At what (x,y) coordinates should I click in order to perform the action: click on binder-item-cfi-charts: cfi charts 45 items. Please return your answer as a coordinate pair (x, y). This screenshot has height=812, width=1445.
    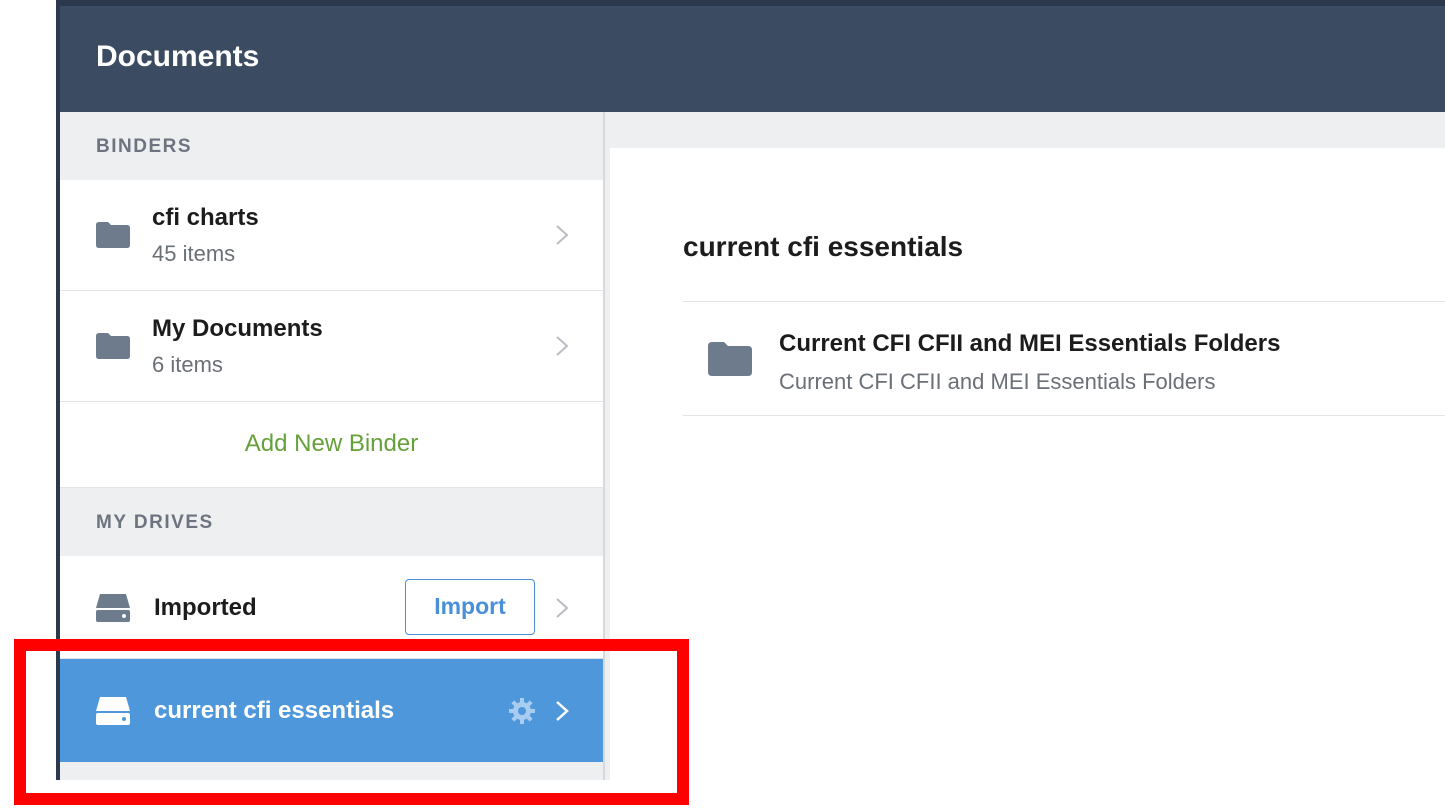
    Looking at the image, I should click on (331, 235).